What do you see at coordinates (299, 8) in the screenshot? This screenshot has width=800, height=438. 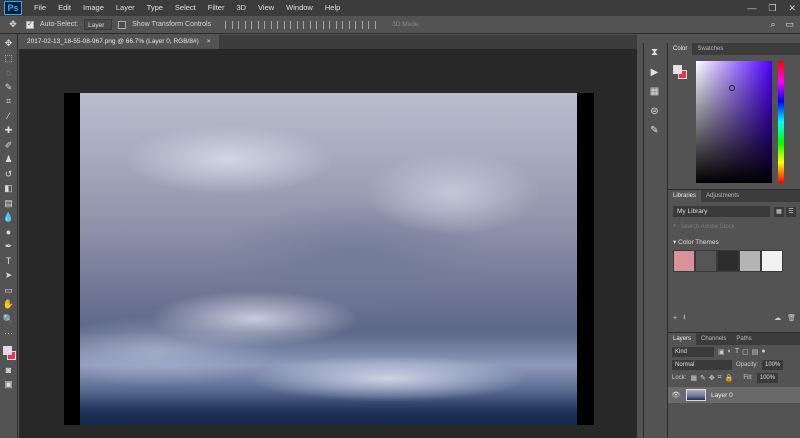 I see `menu-window: Window` at bounding box center [299, 8].